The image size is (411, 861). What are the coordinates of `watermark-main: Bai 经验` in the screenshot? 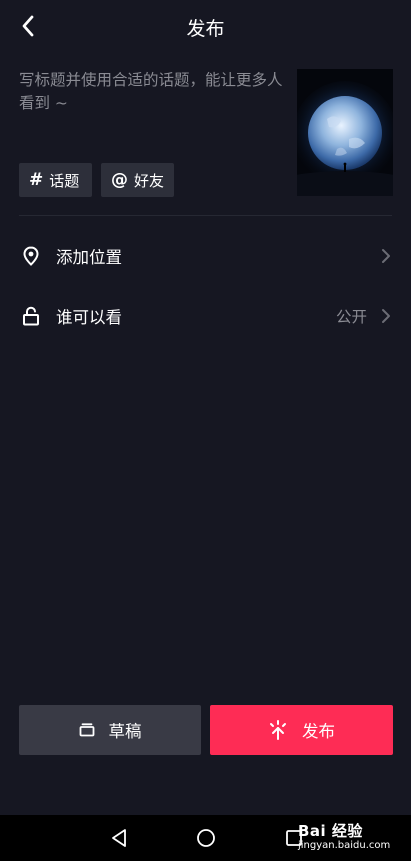 It's located at (330, 831).